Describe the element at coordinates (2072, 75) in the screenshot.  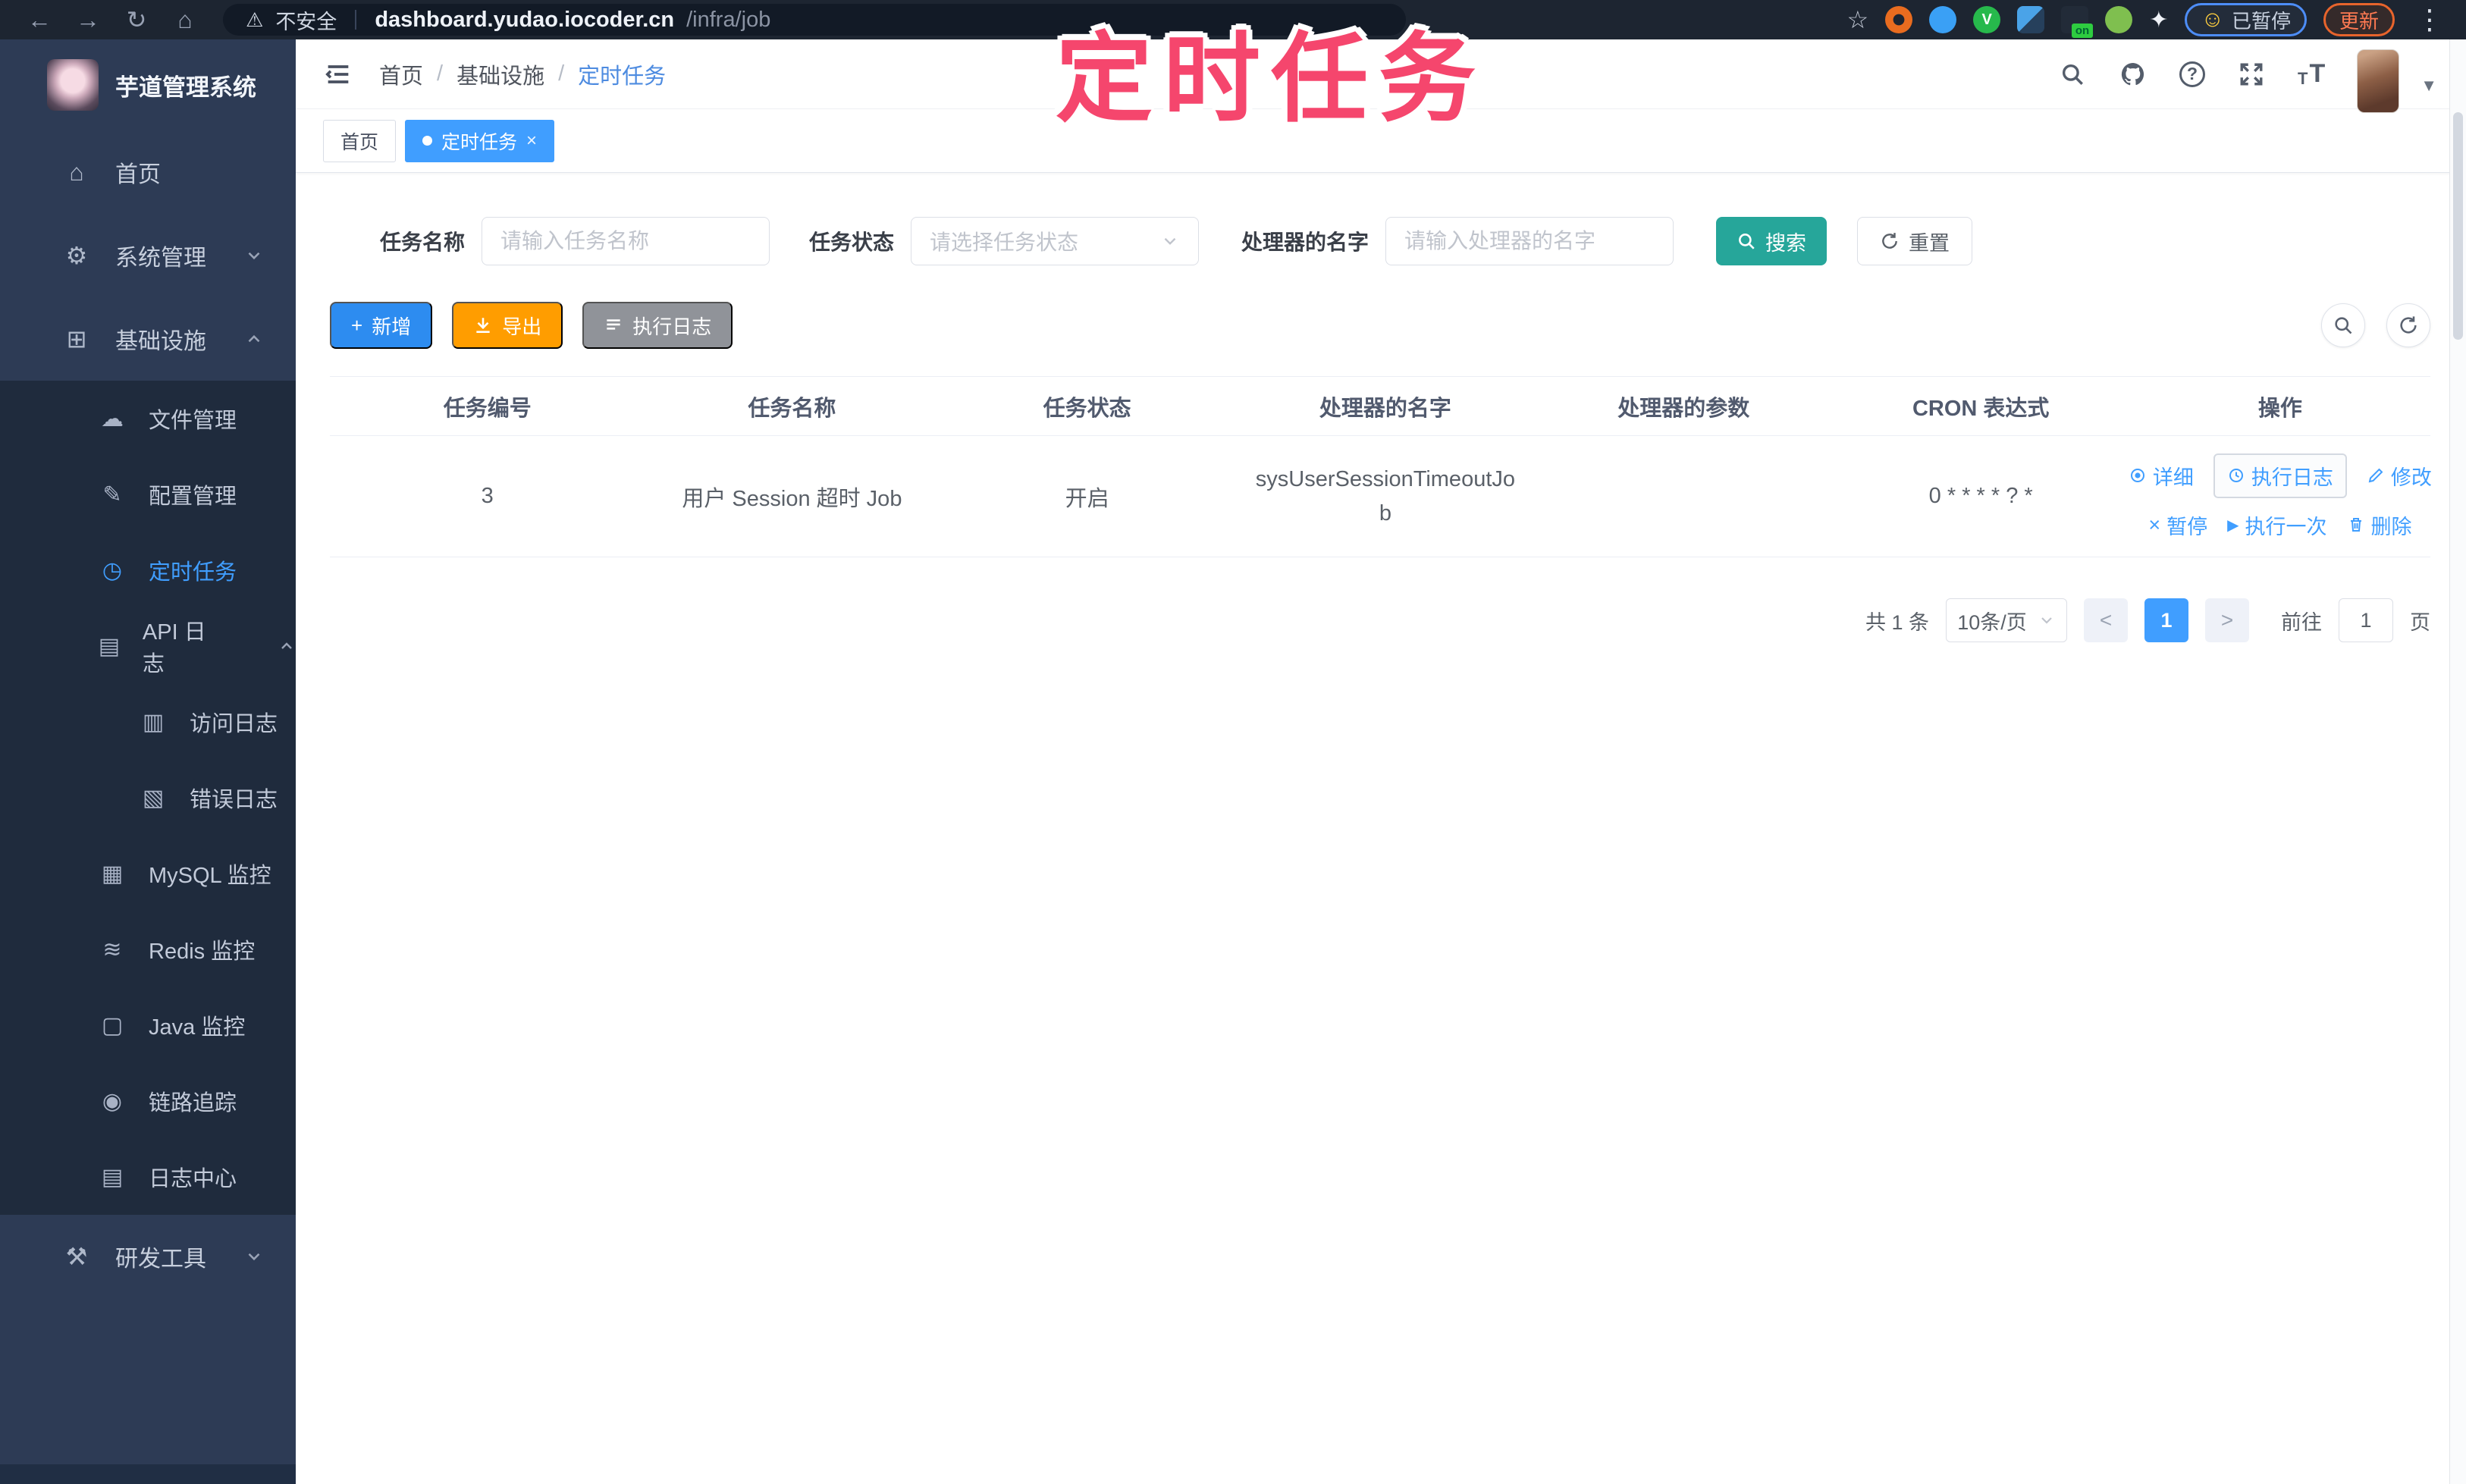
I see `search-icon` at that location.